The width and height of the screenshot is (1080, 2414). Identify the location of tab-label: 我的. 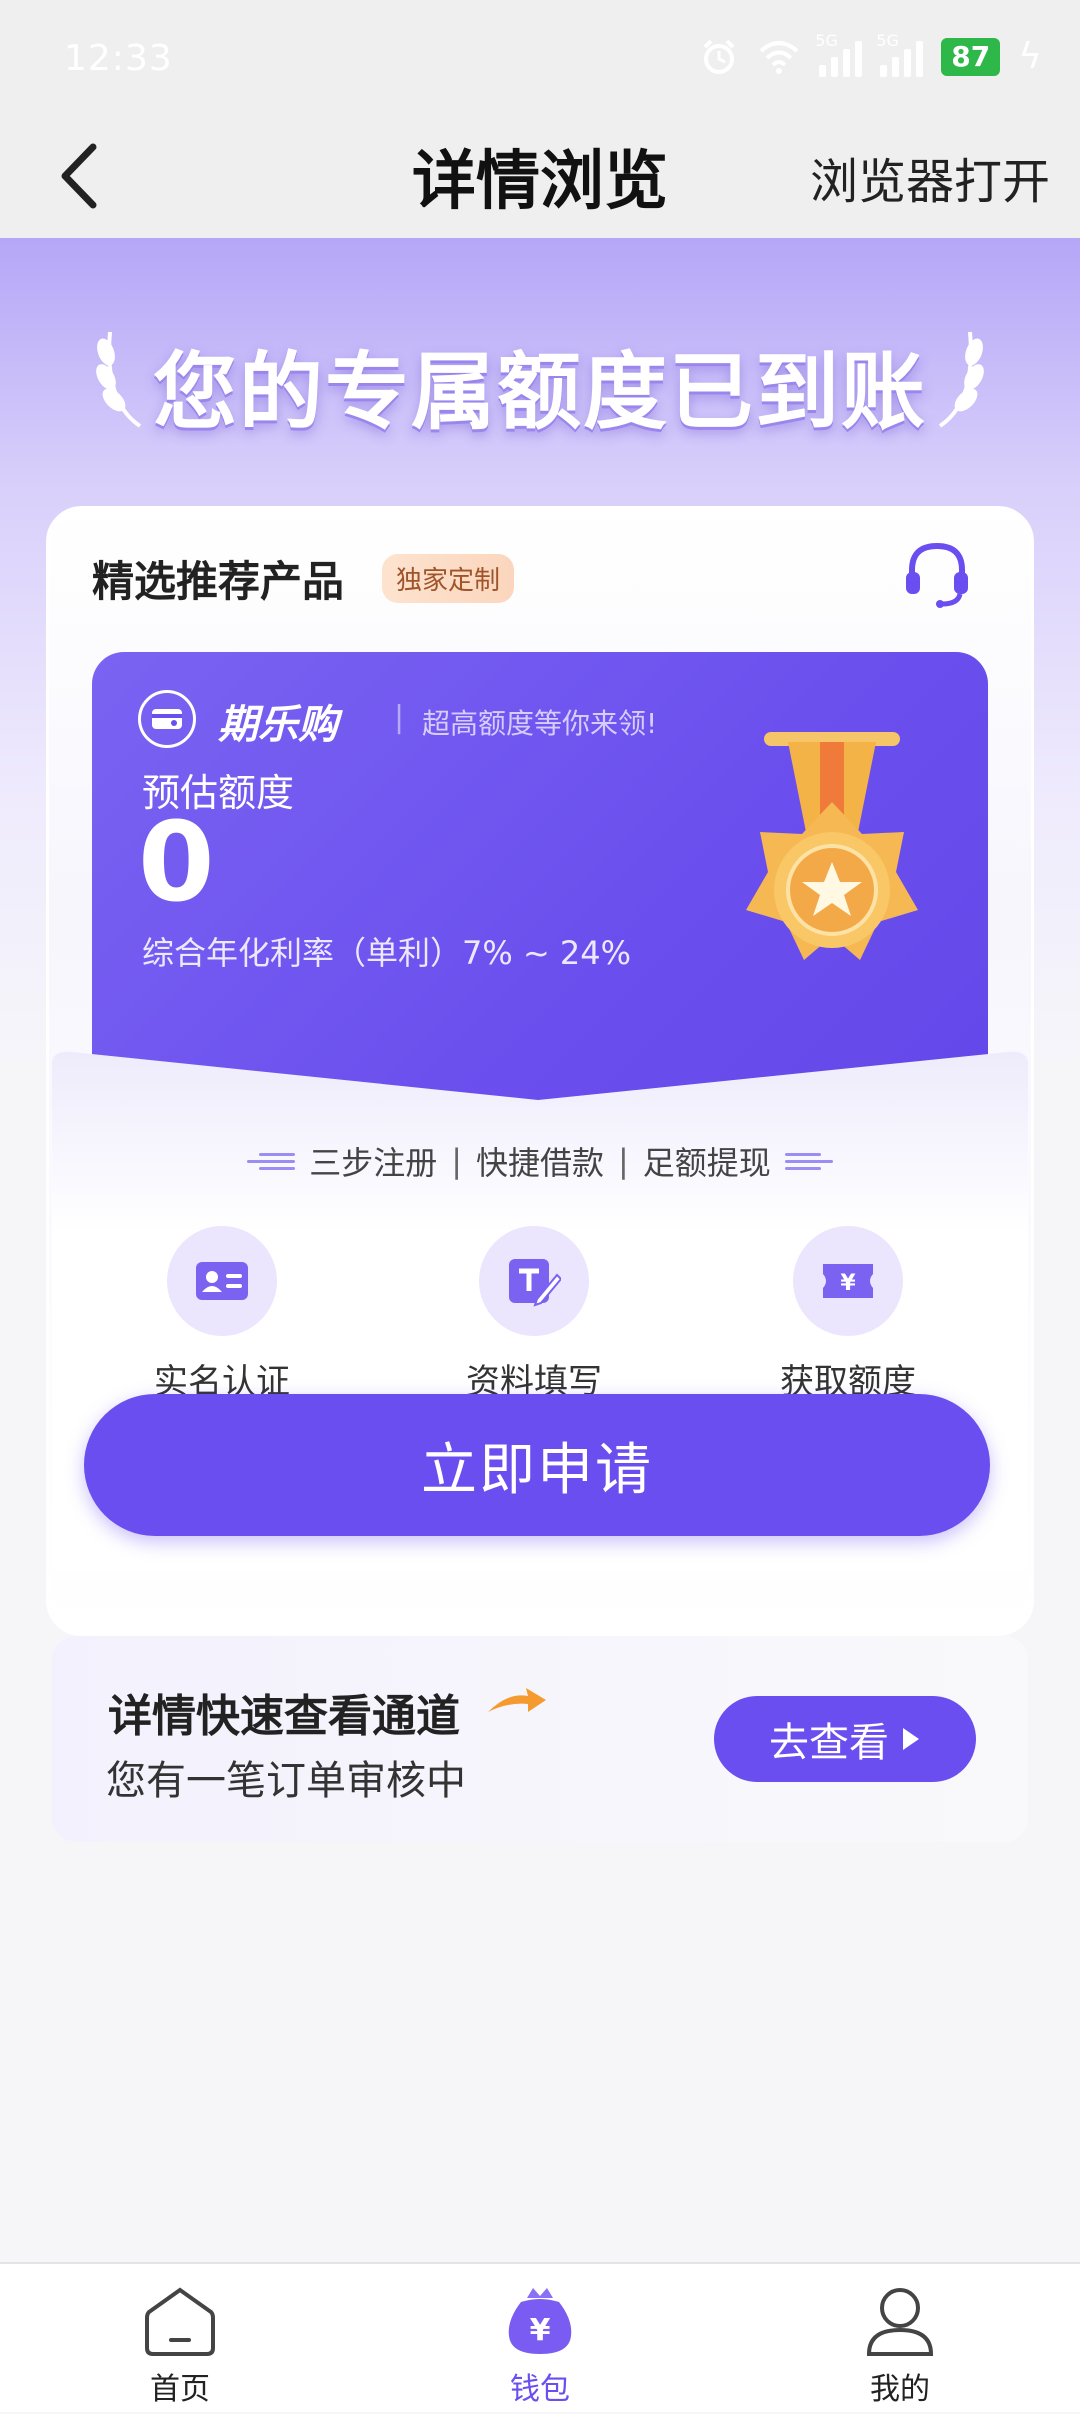
(900, 2389).